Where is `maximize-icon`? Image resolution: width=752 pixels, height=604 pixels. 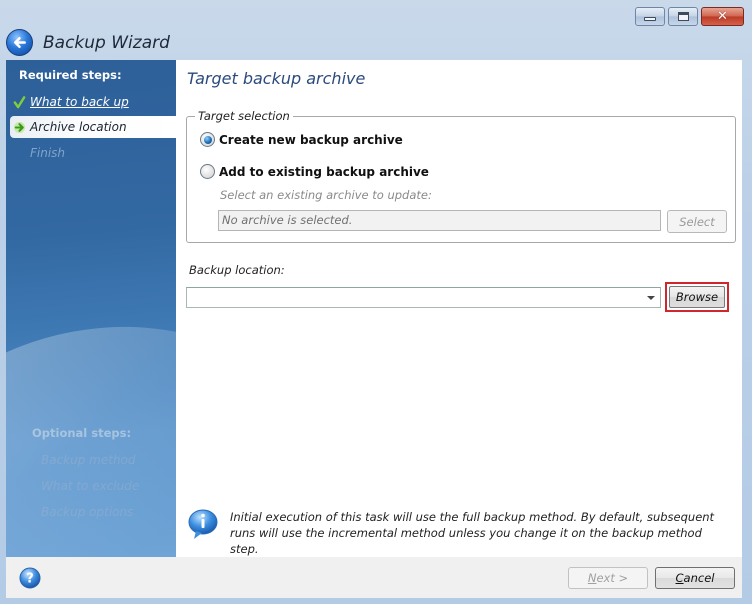 maximize-icon is located at coordinates (683, 16).